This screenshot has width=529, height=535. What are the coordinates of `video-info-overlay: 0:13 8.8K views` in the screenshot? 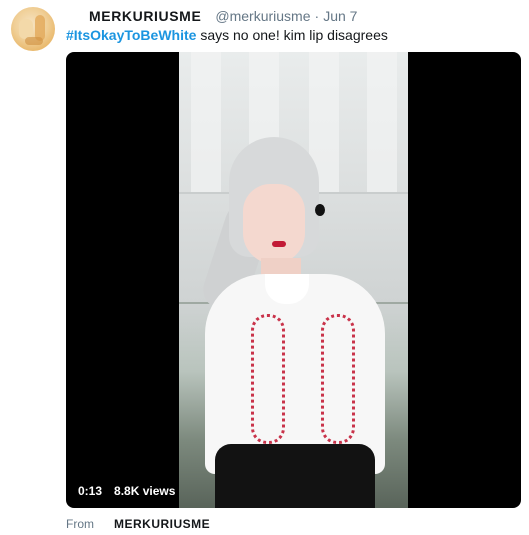 It's located at (126, 491).